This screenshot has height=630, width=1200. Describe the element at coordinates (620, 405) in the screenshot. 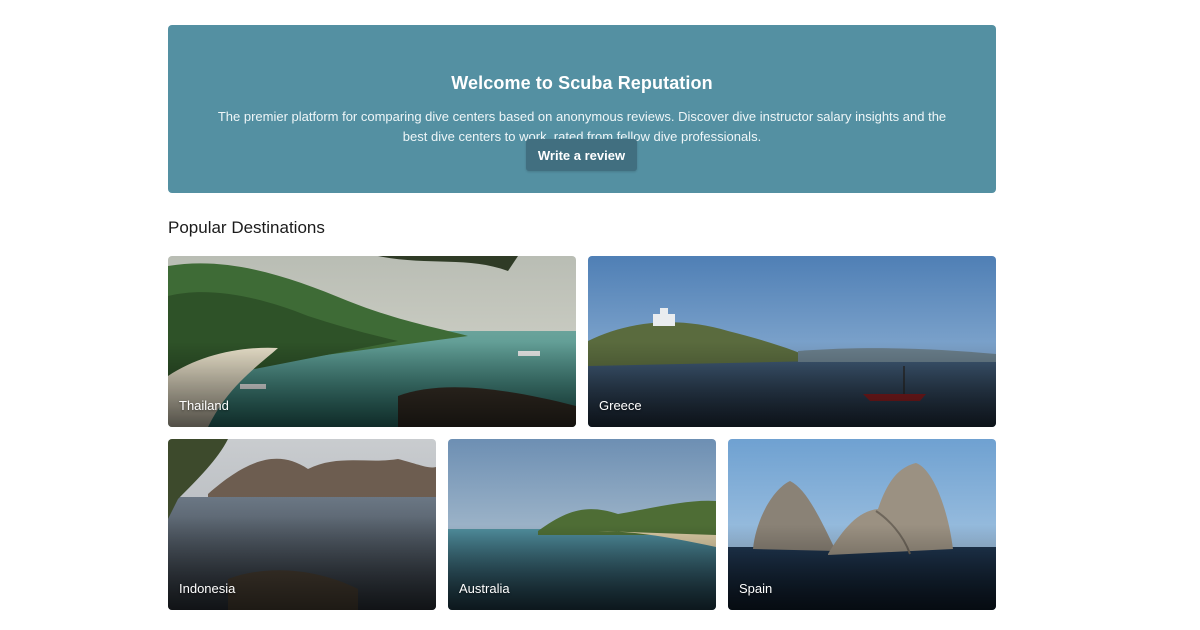

I see `destination-label: Greece` at that location.